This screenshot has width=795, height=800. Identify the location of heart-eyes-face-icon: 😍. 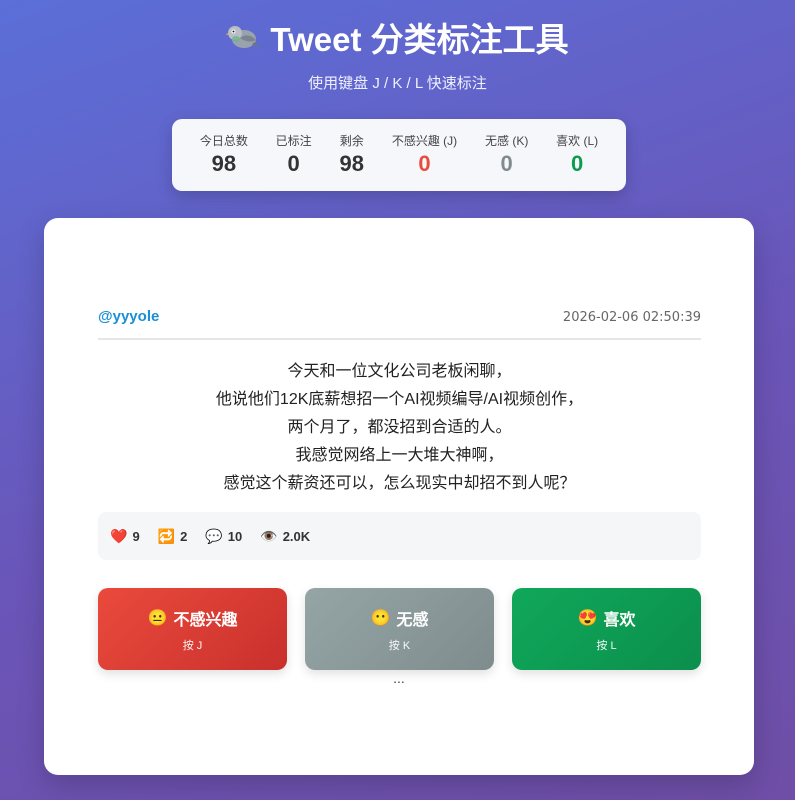
(587, 618).